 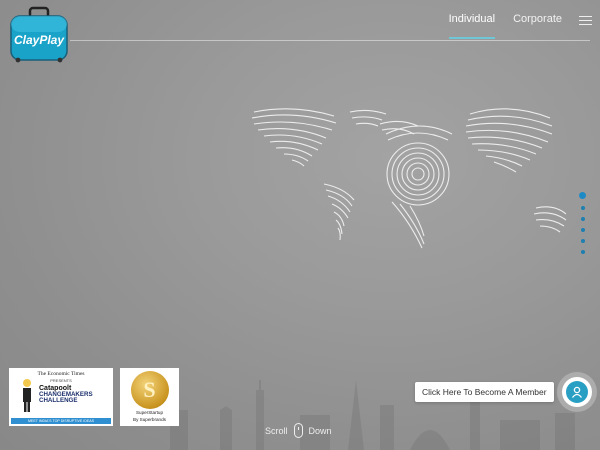 I want to click on et-footer: MEET INDIA'S TOP DISRUPTIVE IDEAS, so click(x=61, y=421).